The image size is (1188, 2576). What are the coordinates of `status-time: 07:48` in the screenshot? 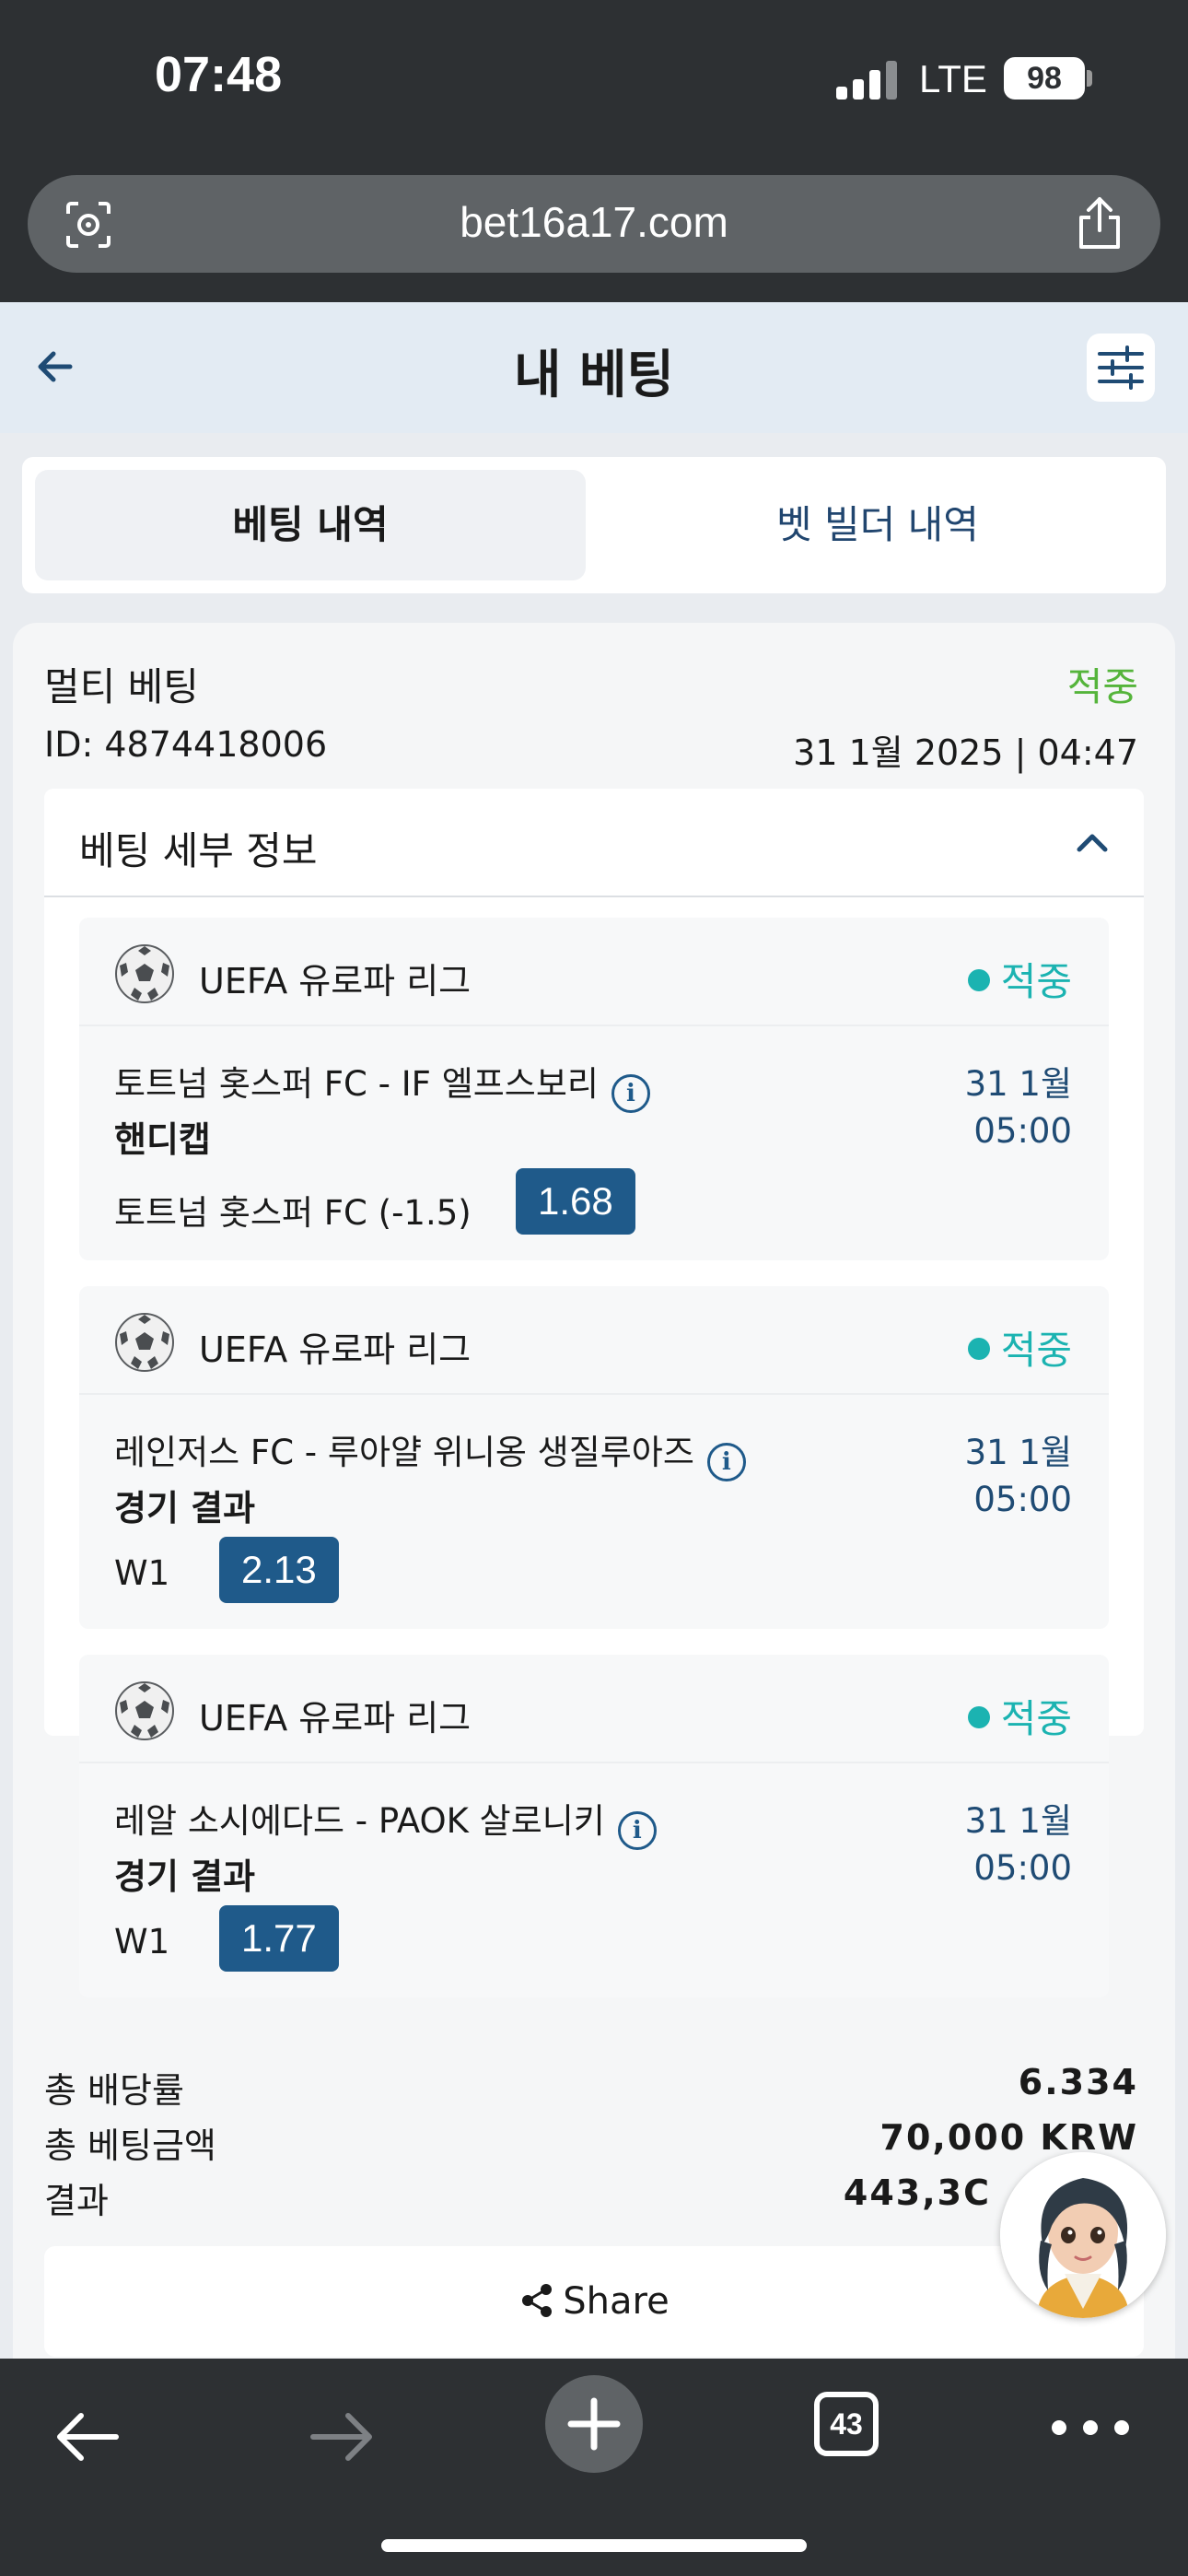 It's located at (219, 74).